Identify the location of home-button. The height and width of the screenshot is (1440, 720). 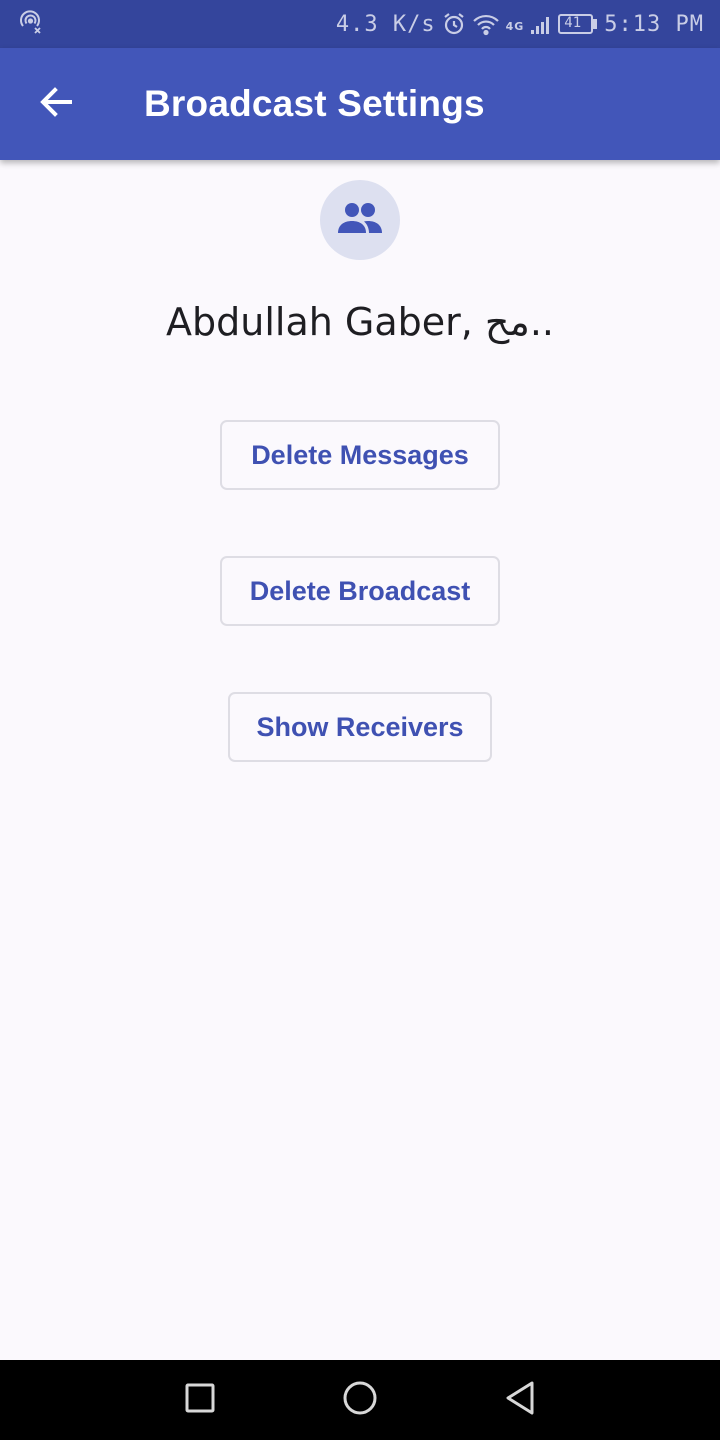
(360, 1400).